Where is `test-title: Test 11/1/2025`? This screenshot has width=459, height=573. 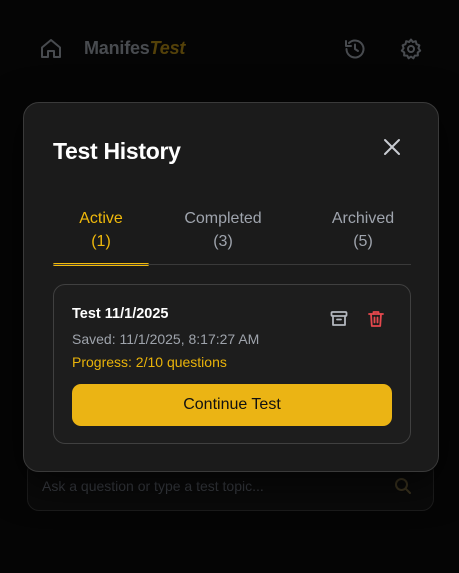
test-title: Test 11/1/2025 is located at coordinates (120, 314).